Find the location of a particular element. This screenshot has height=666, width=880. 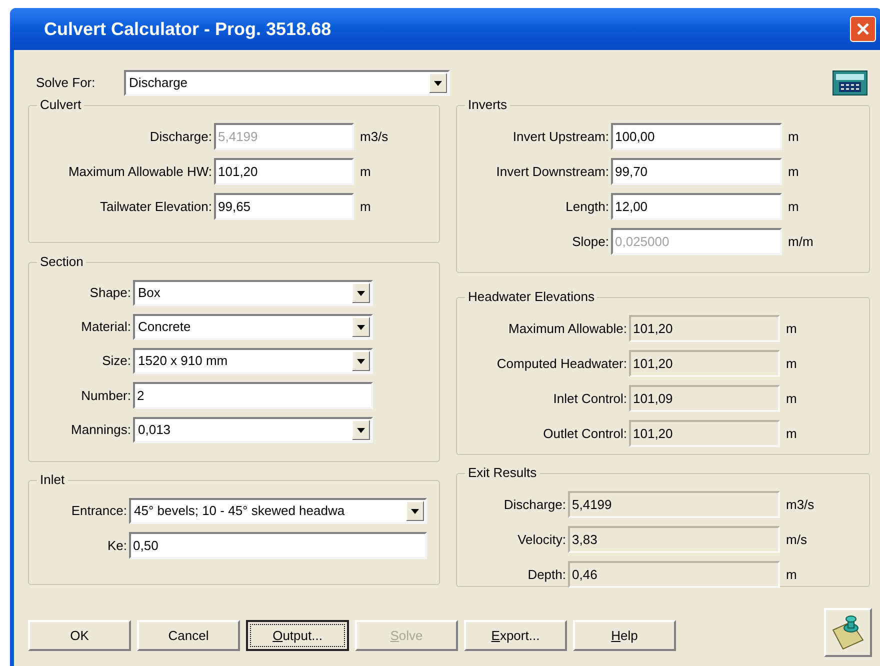

field-label: Length: is located at coordinates (587, 207).